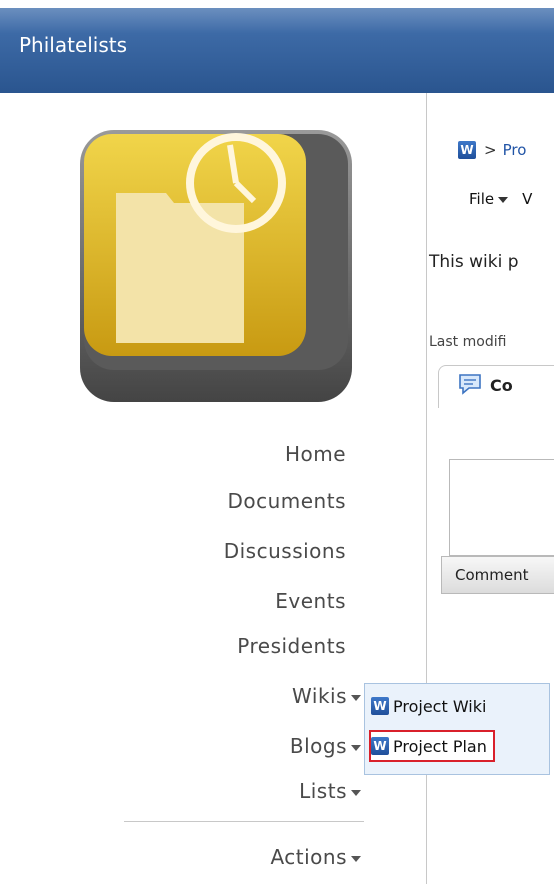 The width and height of the screenshot is (554, 884). Describe the element at coordinates (468, 342) in the screenshot. I see `last-modified-text: Last modifi` at that location.